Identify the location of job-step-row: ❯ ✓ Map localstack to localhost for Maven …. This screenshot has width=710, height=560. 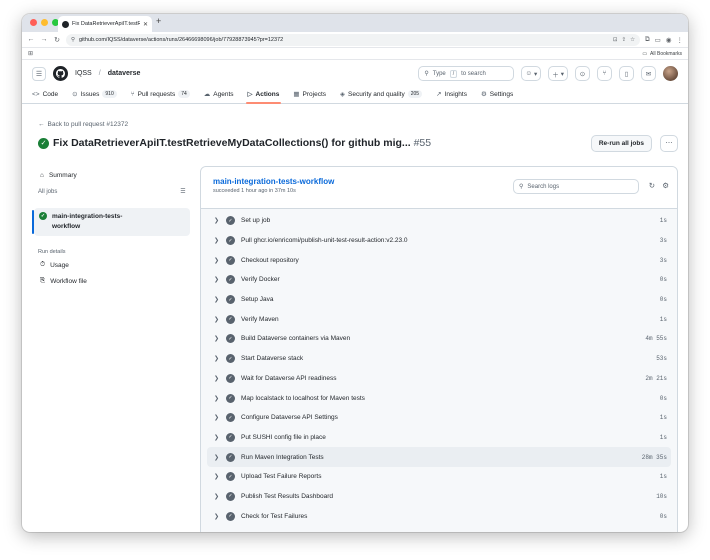
(439, 398).